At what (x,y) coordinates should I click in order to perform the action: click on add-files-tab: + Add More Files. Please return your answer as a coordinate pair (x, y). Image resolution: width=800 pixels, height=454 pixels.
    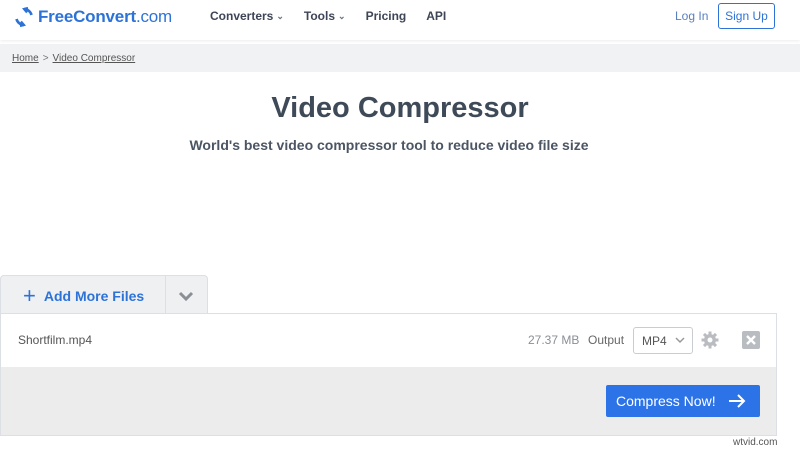
    Looking at the image, I should click on (104, 295).